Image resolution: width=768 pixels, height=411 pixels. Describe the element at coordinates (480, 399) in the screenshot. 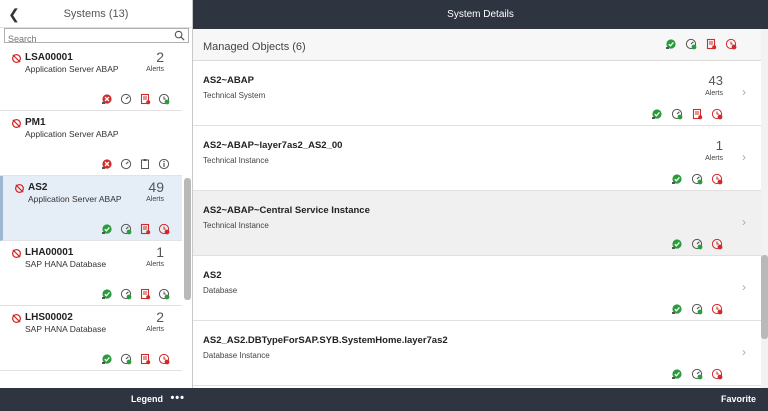

I see `detail-footer: Favorite` at that location.